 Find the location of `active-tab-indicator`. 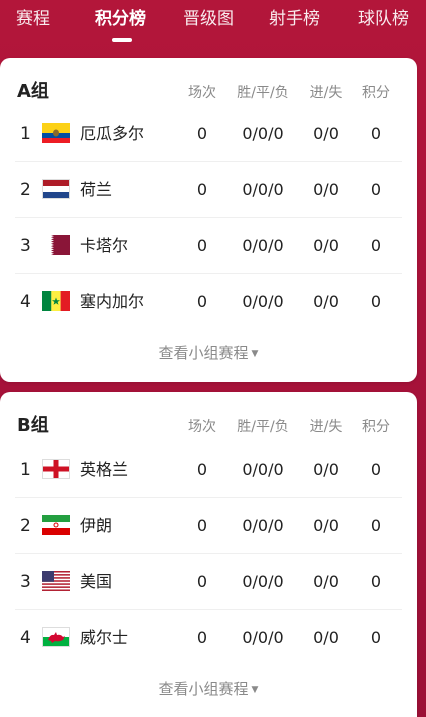

active-tab-indicator is located at coordinates (122, 40).